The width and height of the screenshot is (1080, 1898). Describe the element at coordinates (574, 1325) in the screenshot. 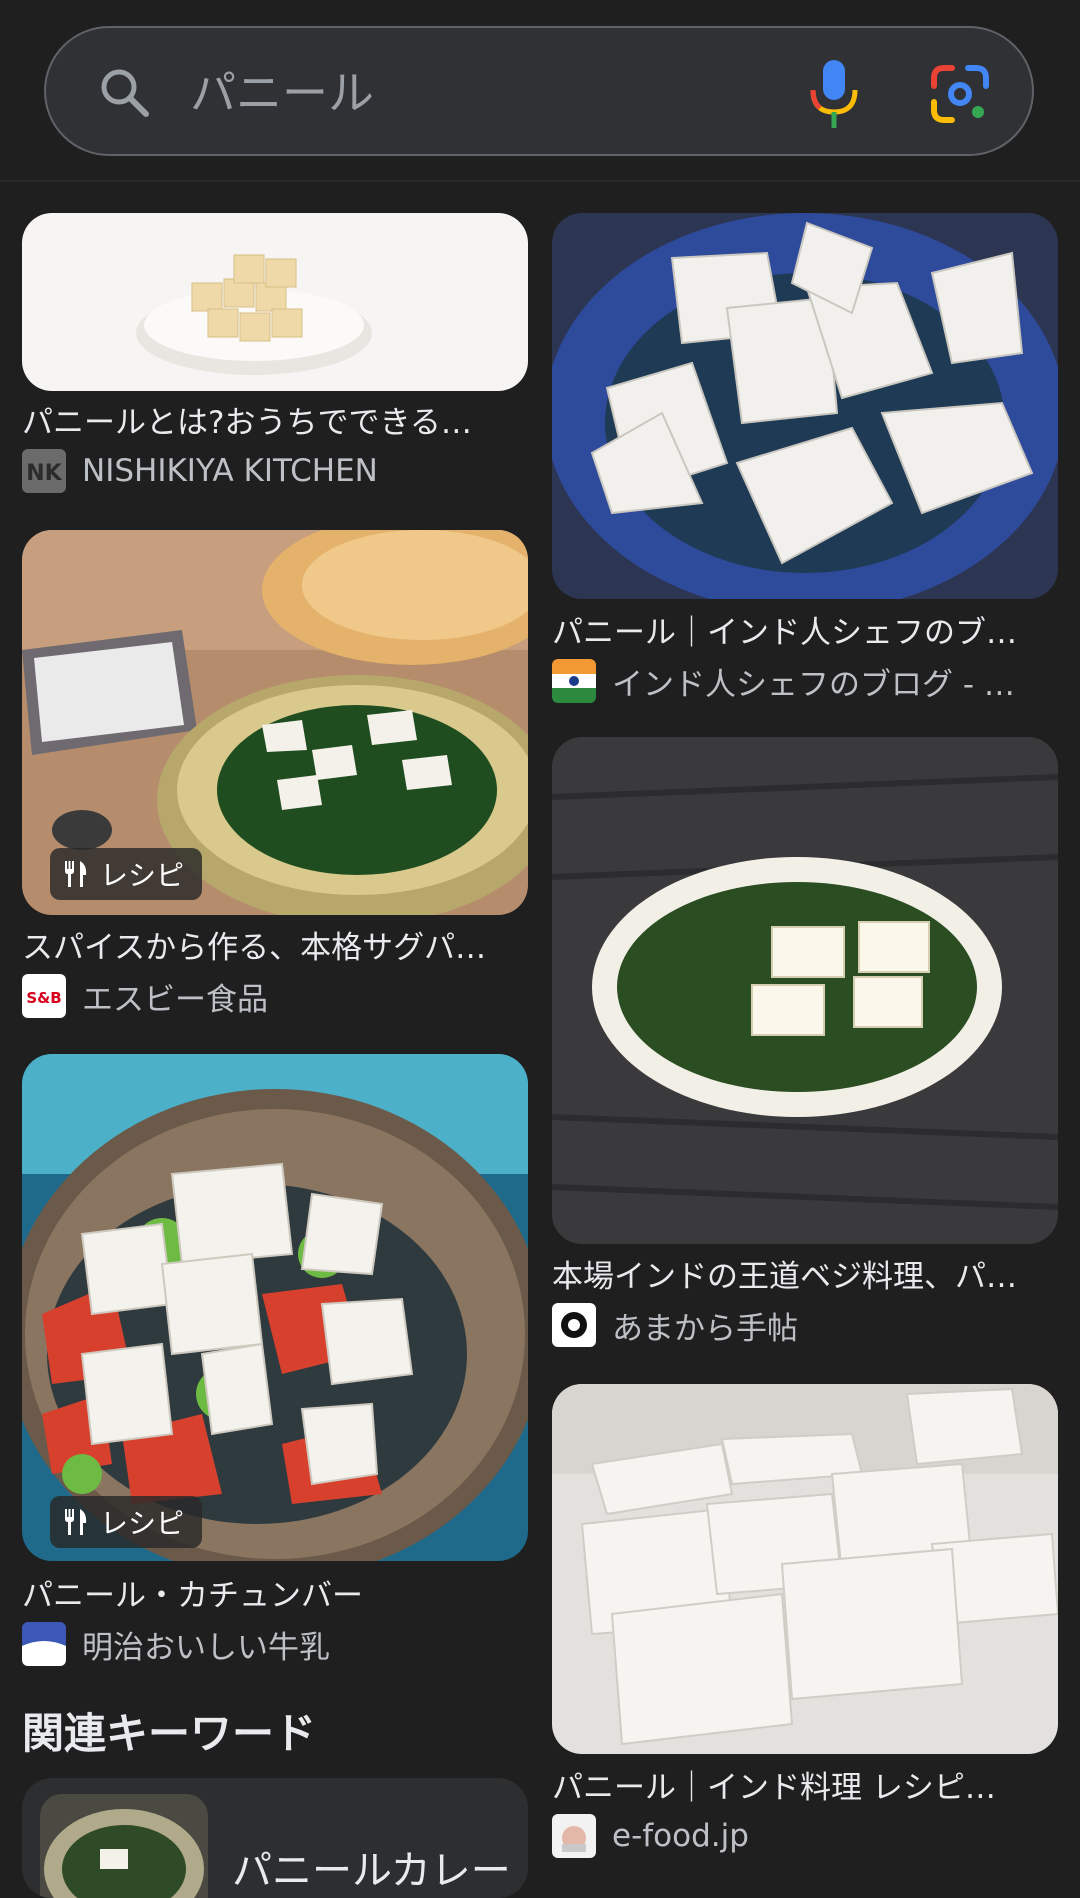

I see `favicon-amakara` at that location.